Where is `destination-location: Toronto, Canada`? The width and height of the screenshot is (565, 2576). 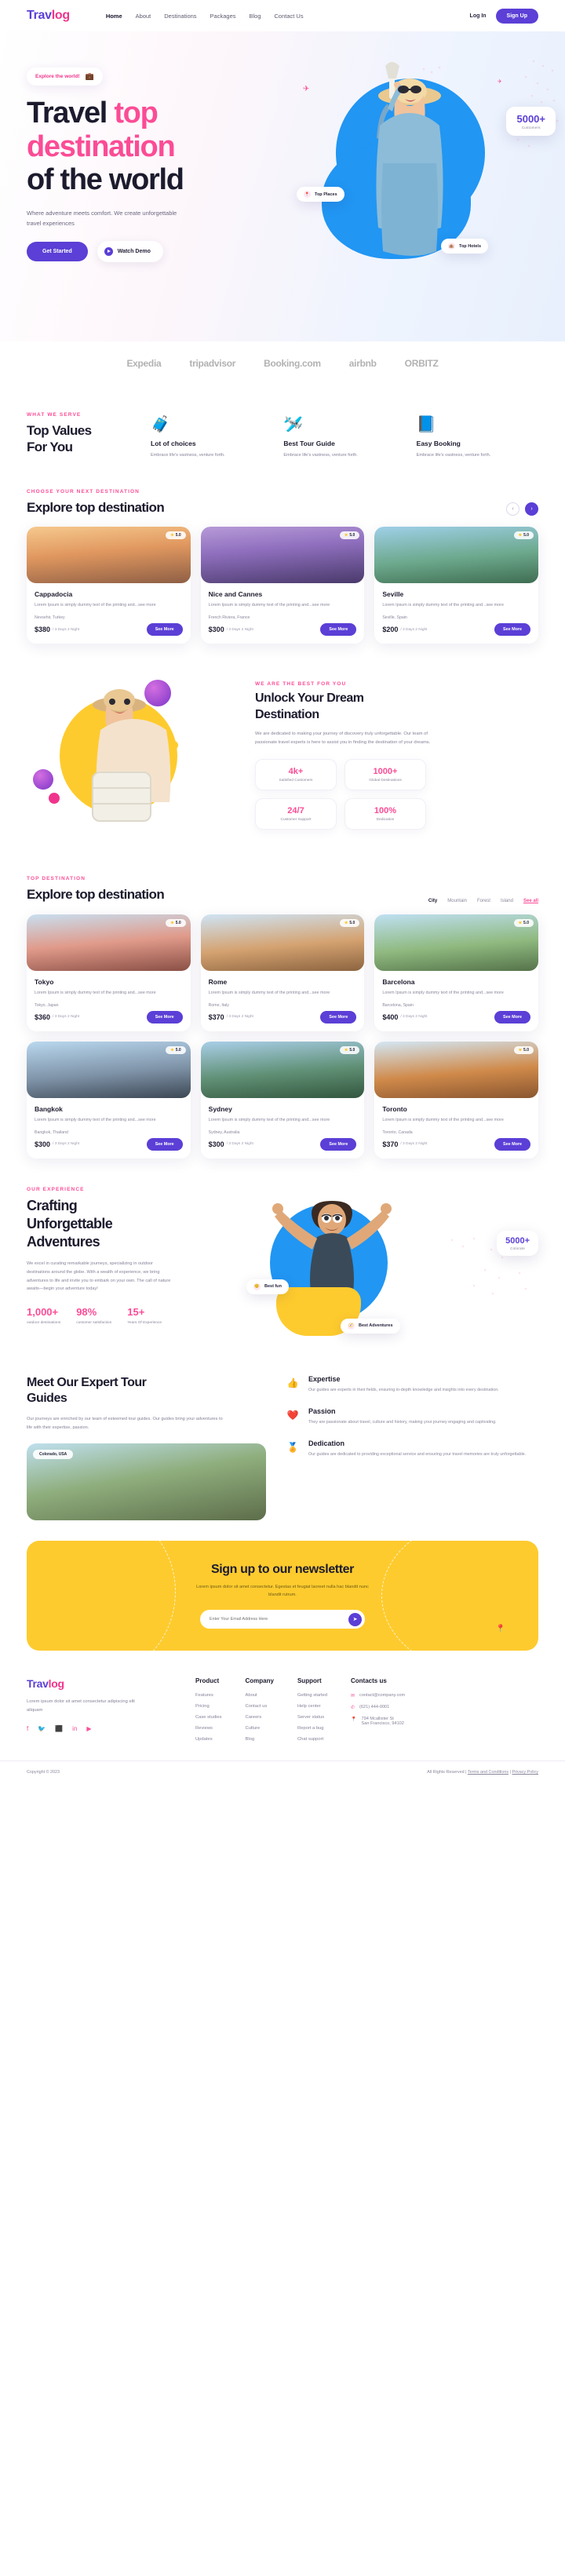 destination-location: Toronto, Canada is located at coordinates (397, 1132).